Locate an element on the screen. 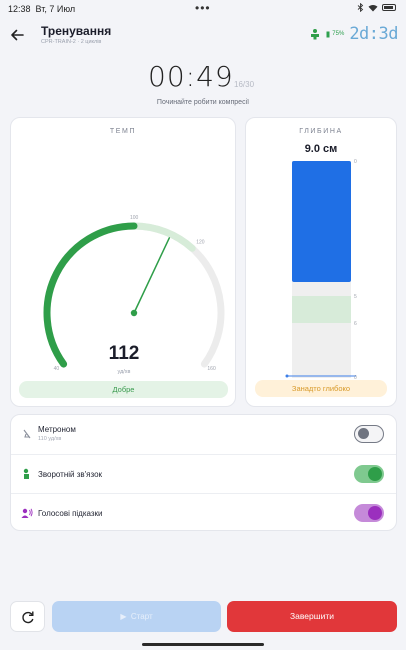 This screenshot has width=406, height=650. depth-indicator-dot is located at coordinates (287, 376).